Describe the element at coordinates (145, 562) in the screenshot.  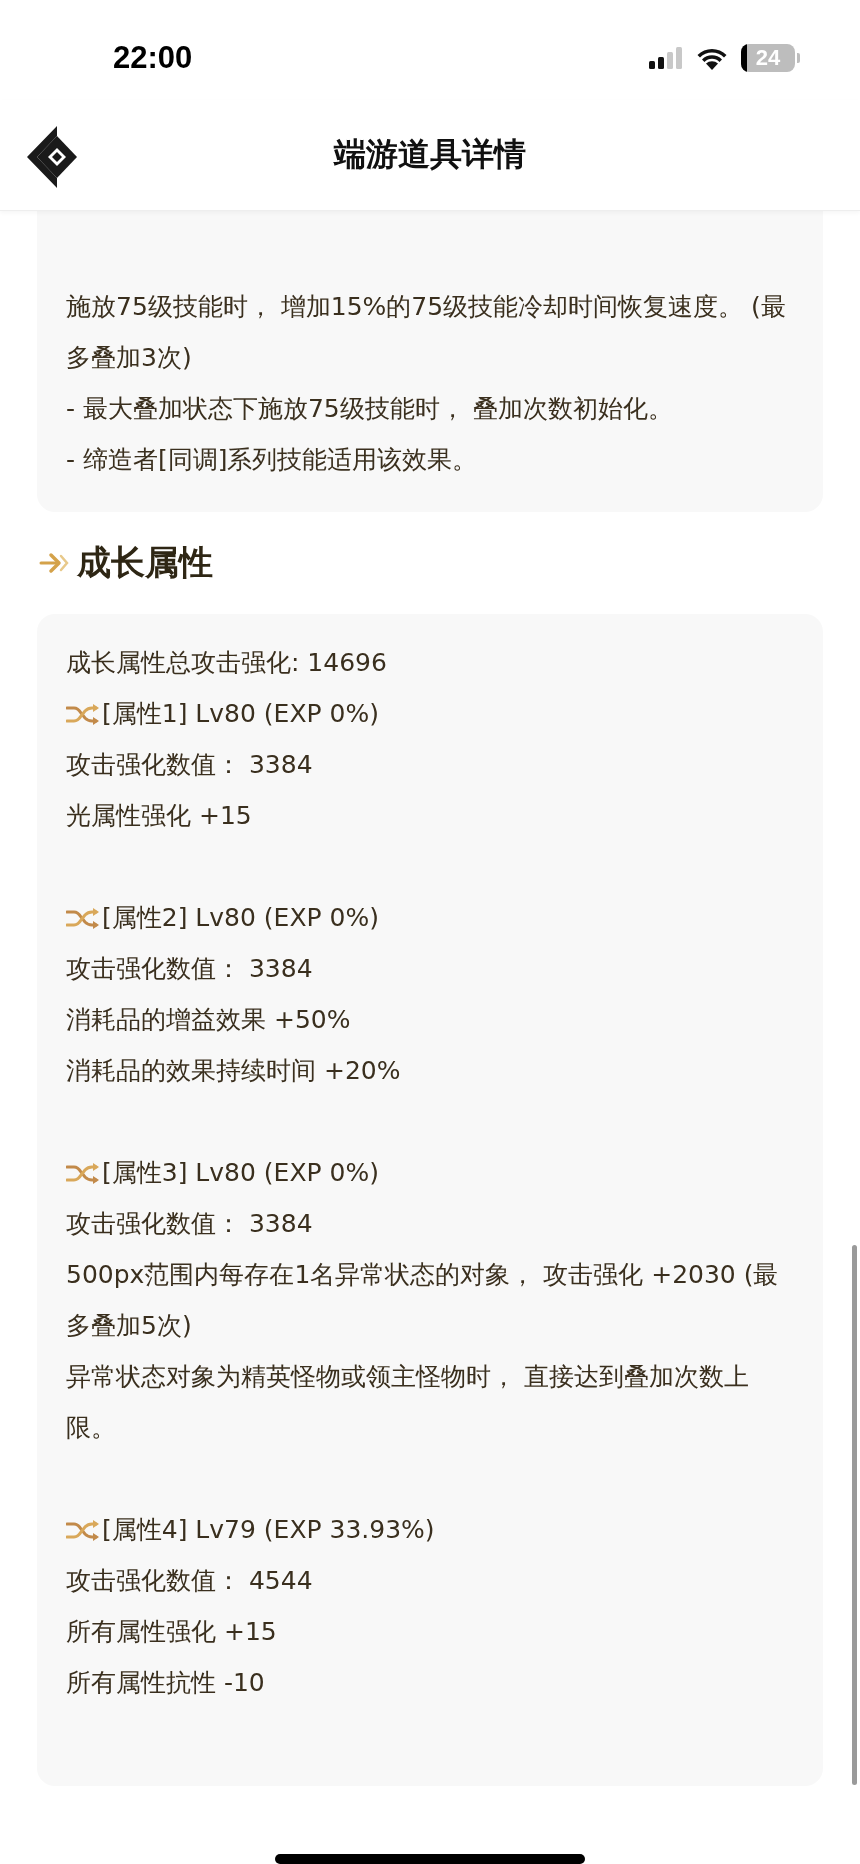
I see `section-title: 成长属性` at that location.